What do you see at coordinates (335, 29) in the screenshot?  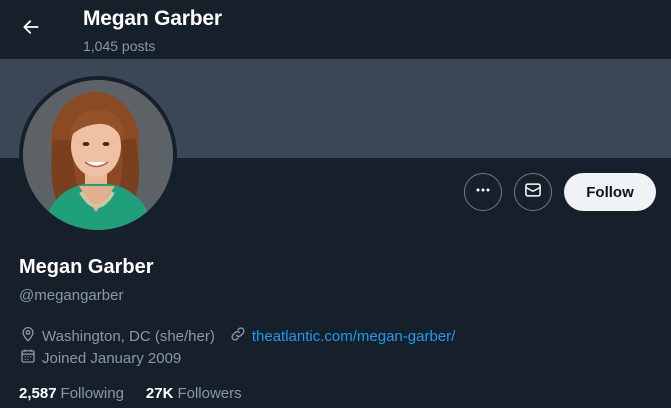 I see `top-header: Megan Garber 1,045 posts` at bounding box center [335, 29].